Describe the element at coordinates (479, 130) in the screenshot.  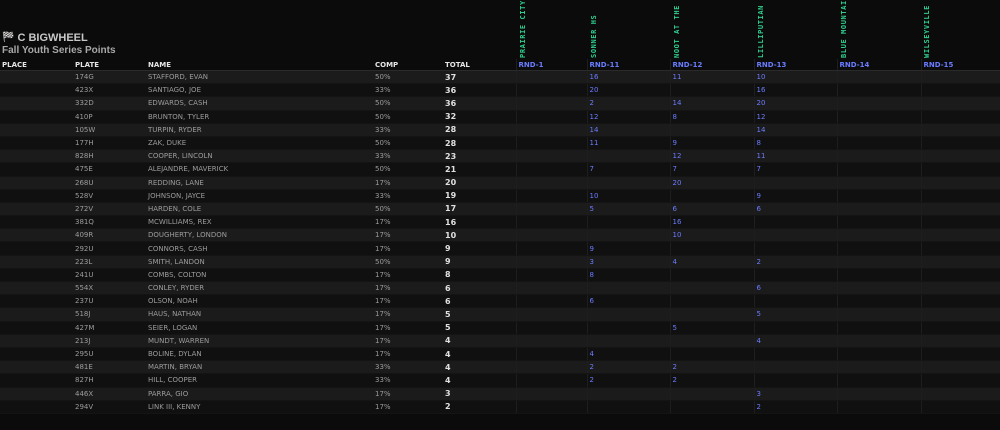
I see `total-cell: 28` at that location.